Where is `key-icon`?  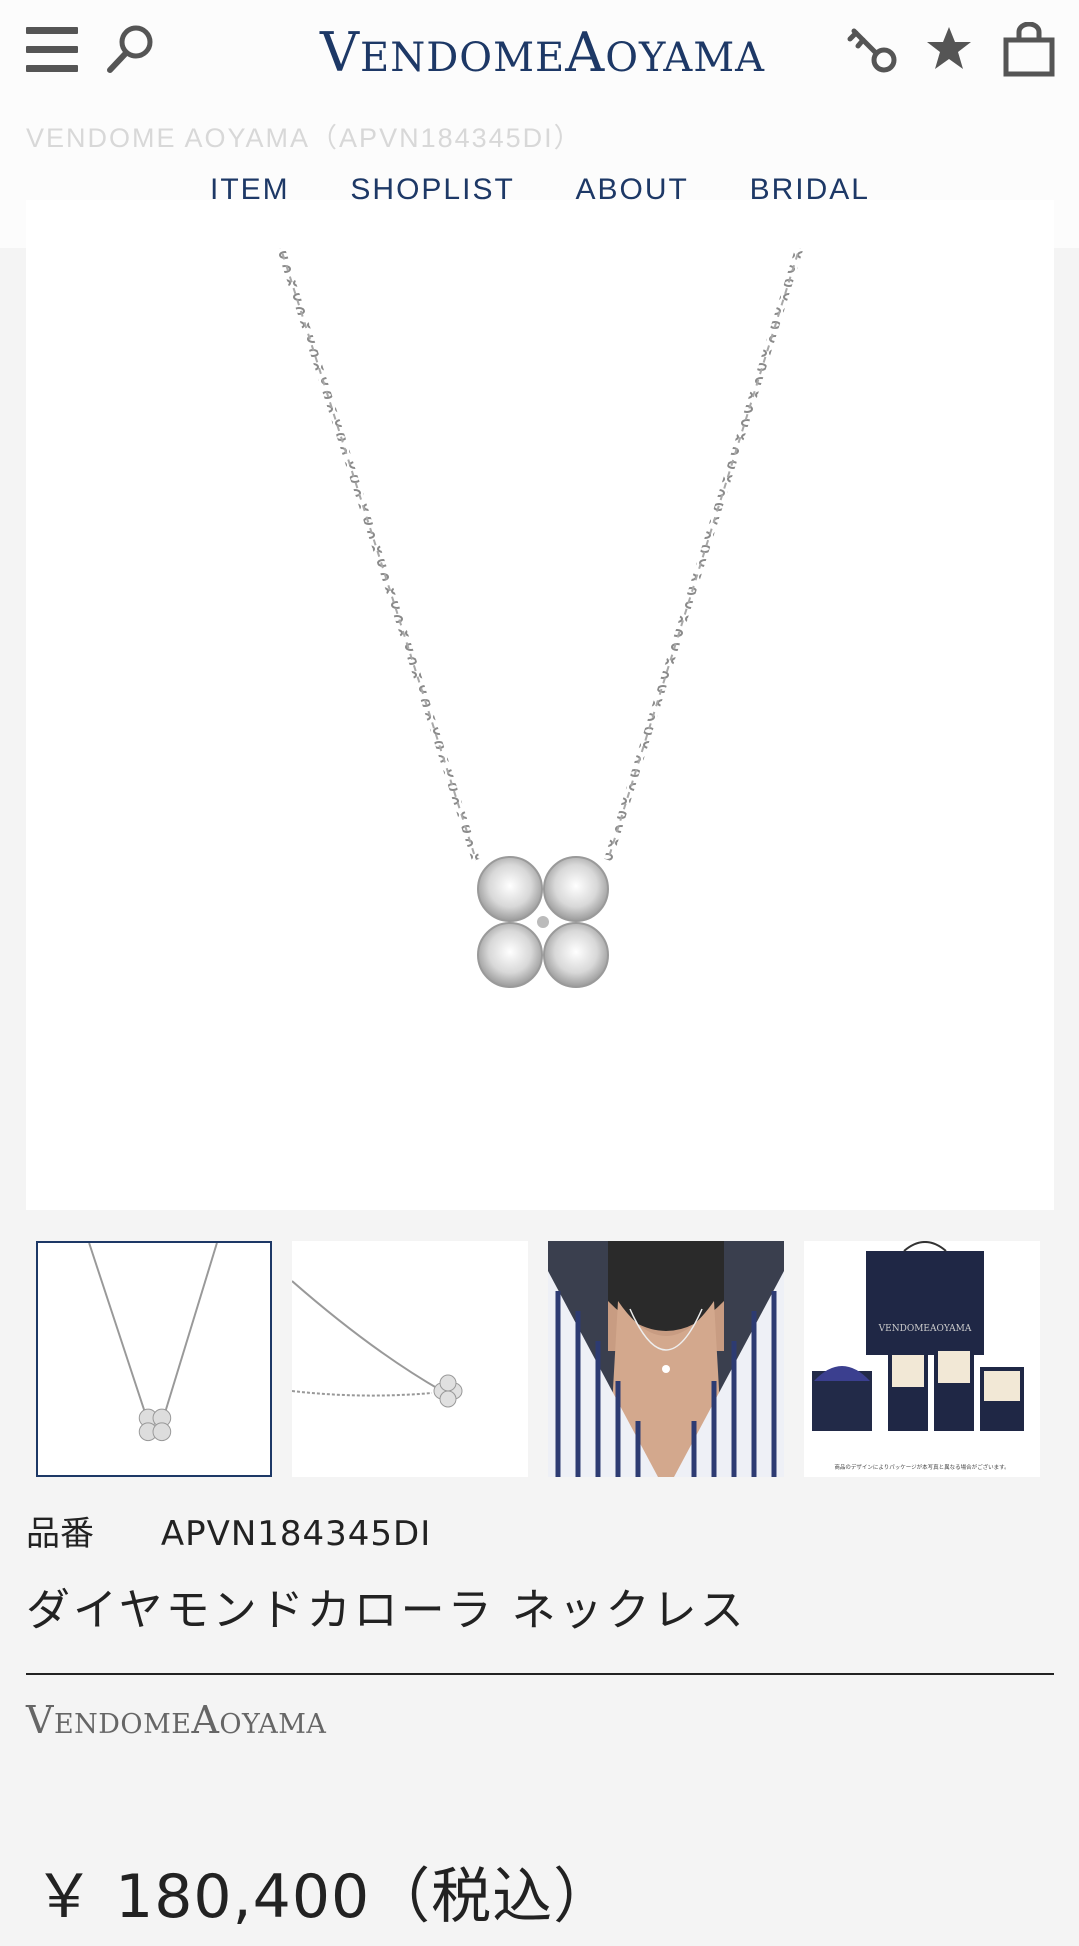
key-icon is located at coordinates (872, 50).